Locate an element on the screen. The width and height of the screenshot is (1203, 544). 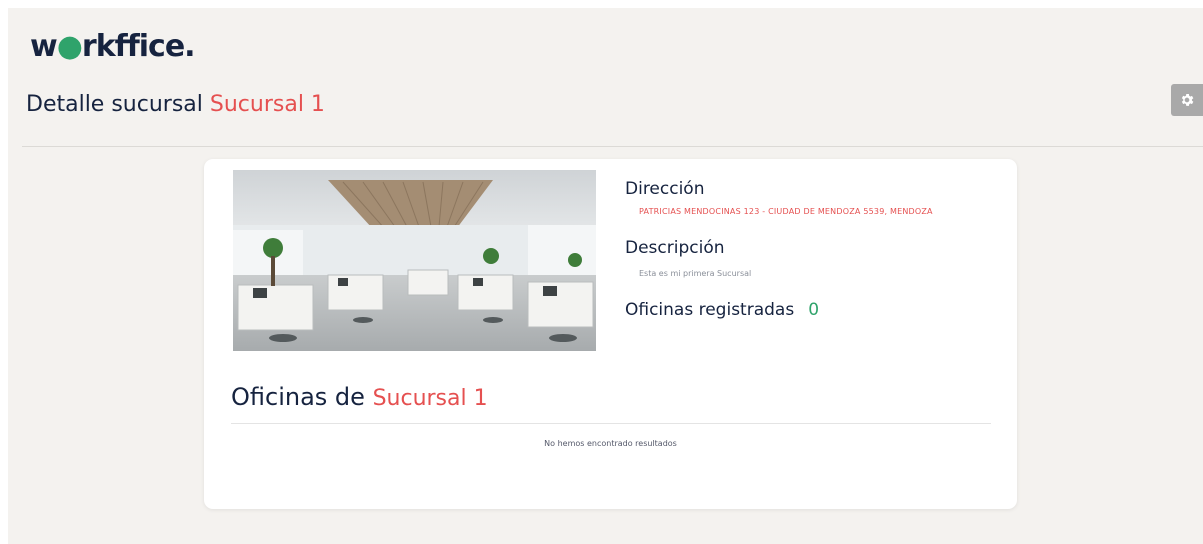
registered-offices: Oficinas registradas 0 is located at coordinates (810, 310).